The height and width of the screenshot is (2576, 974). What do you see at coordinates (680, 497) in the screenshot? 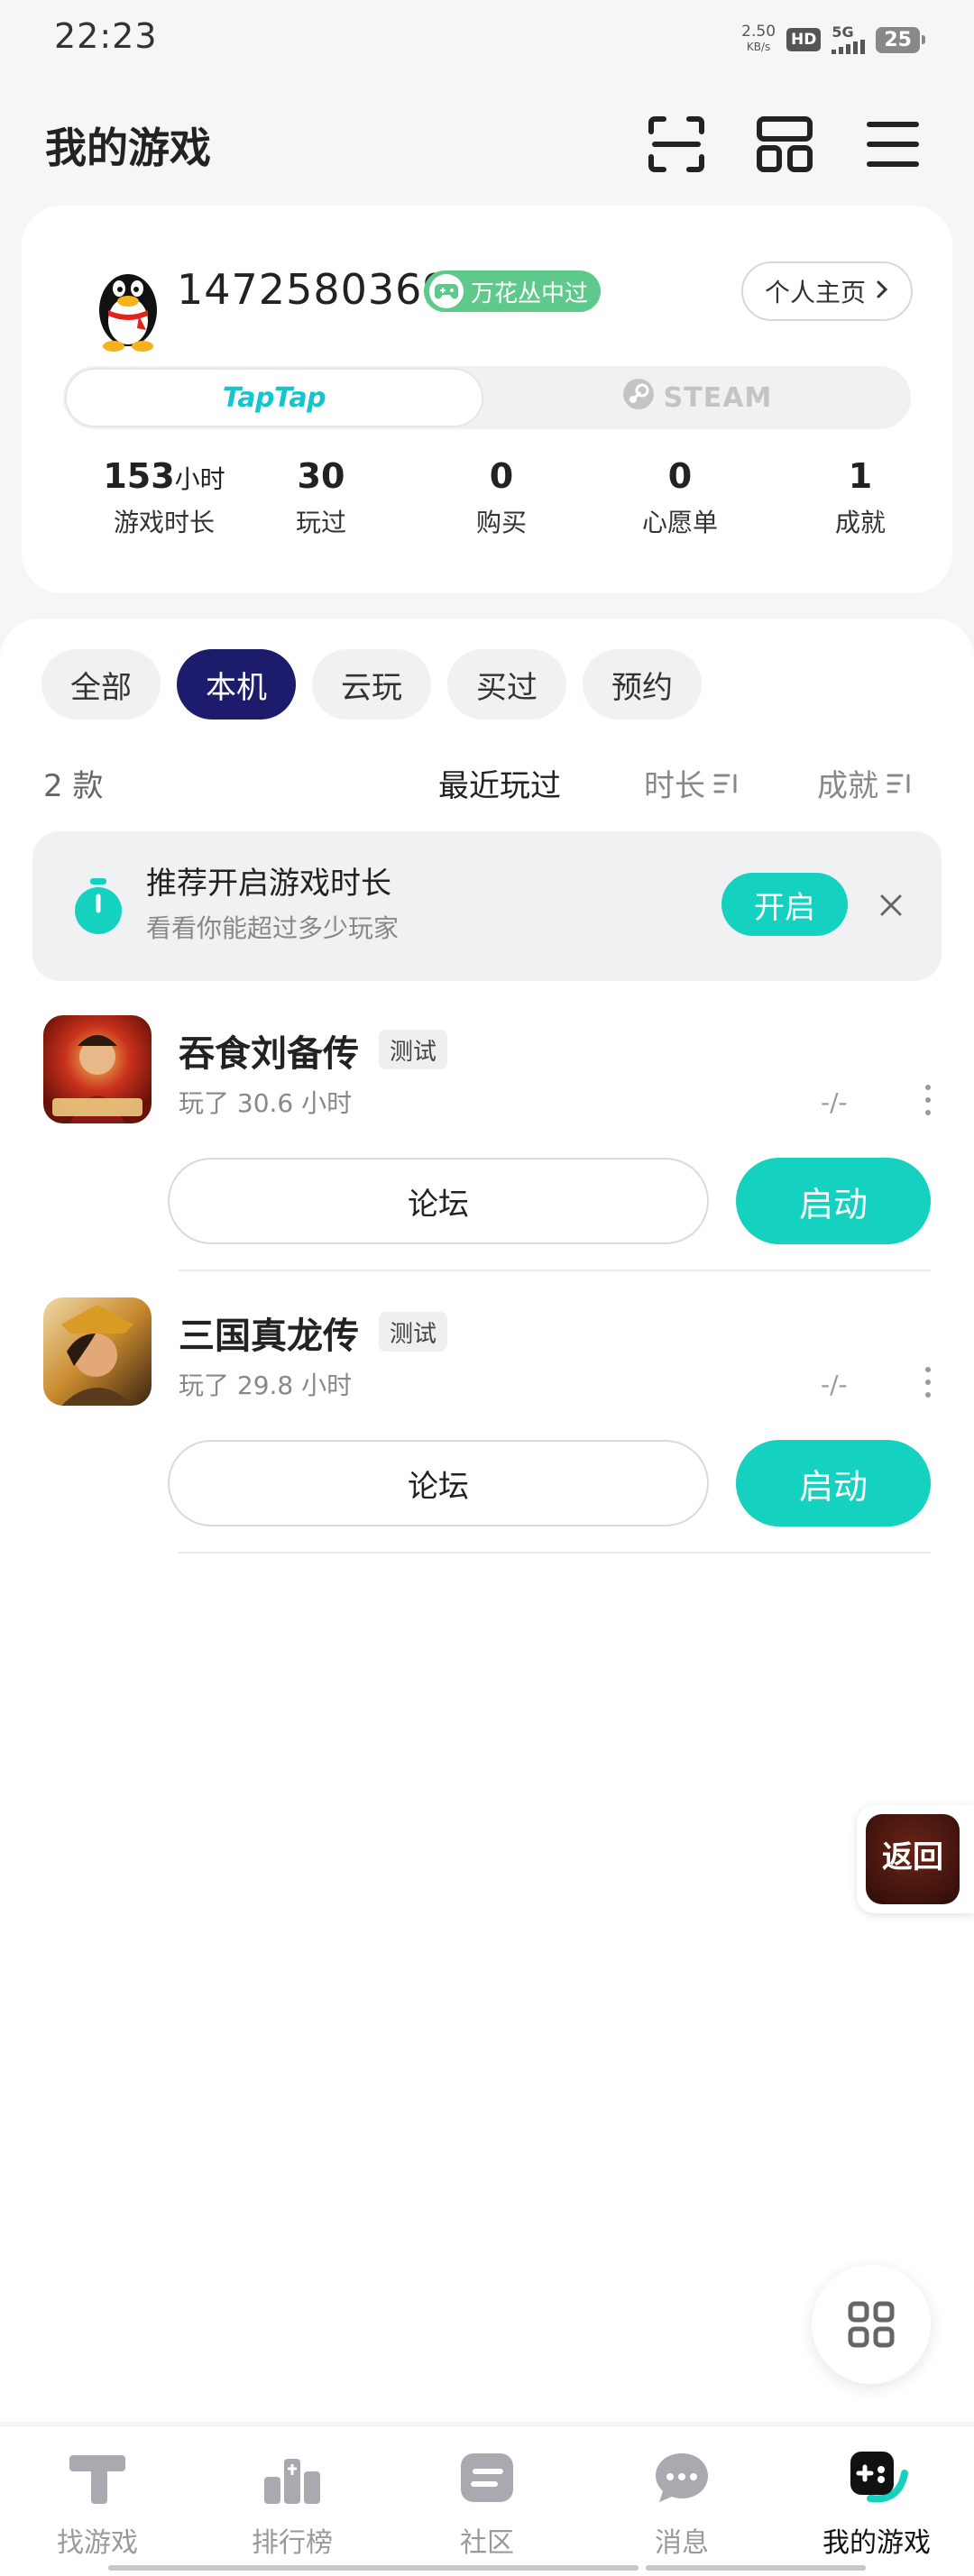
I see `stat-wishlist: 0 心愿单` at bounding box center [680, 497].